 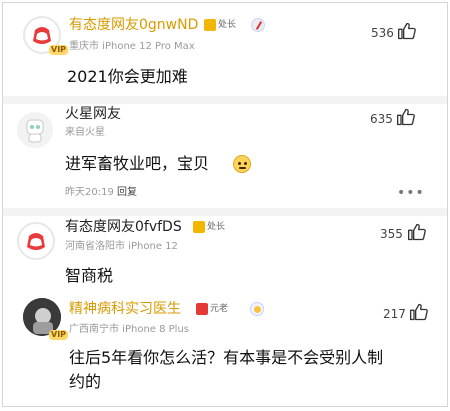 I want to click on more-icon: •••, so click(x=411, y=193).